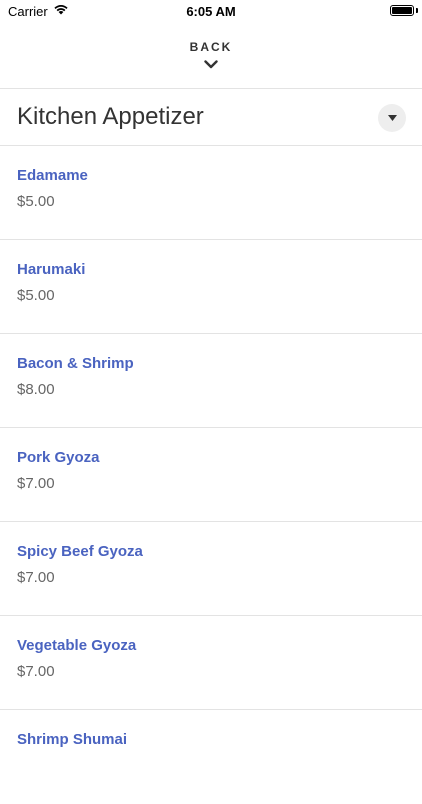 The height and width of the screenshot is (804, 422). Describe the element at coordinates (211, 287) in the screenshot. I see `menu-item: Harumaki $5.00` at that location.